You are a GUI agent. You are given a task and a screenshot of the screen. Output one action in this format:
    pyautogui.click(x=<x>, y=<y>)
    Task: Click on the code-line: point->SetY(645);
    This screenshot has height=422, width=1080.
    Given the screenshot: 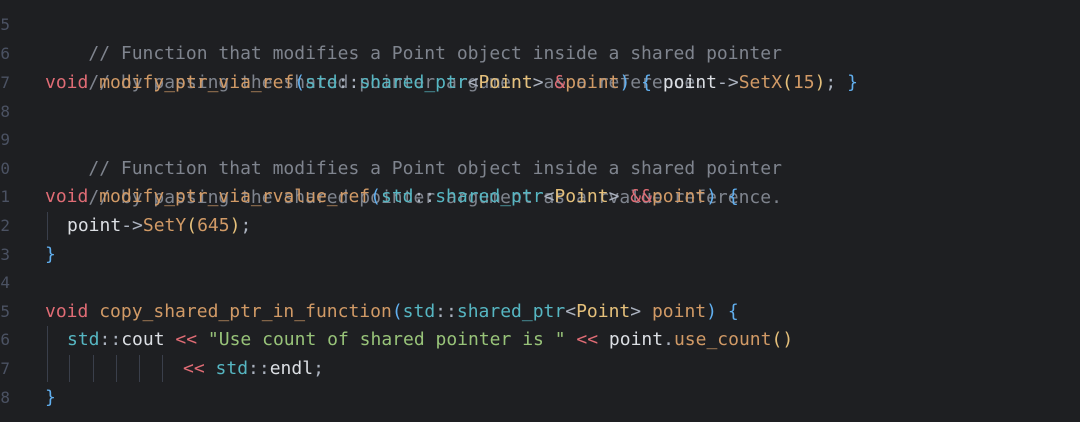 What is the action you would take?
    pyautogui.click(x=159, y=225)
    